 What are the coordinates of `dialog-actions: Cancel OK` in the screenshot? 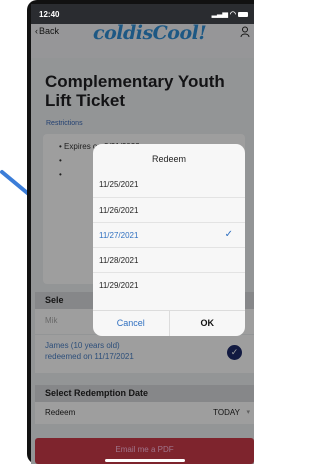 It's located at (169, 323).